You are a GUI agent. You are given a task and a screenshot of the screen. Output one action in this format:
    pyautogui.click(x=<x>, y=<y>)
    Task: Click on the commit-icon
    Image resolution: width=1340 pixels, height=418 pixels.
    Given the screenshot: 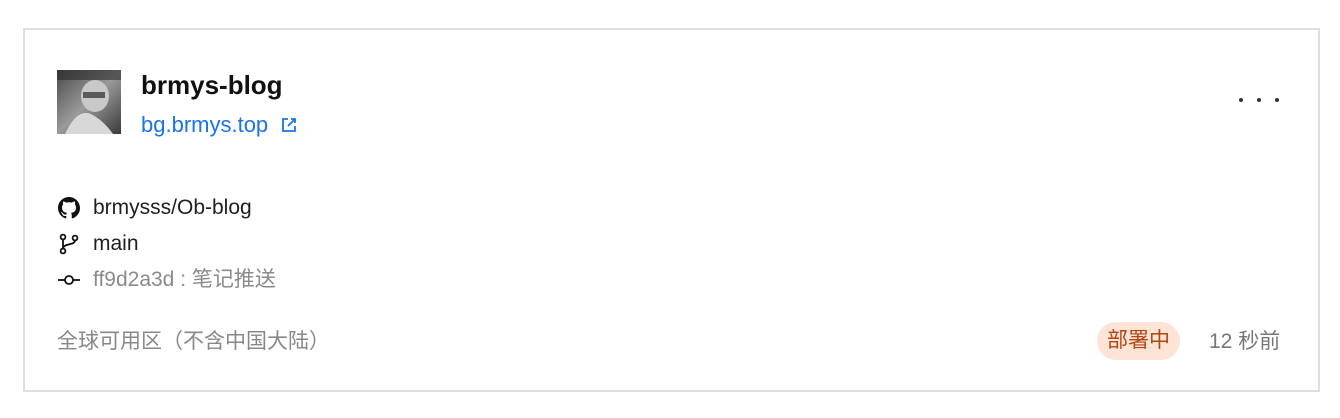 What is the action you would take?
    pyautogui.click(x=69, y=280)
    